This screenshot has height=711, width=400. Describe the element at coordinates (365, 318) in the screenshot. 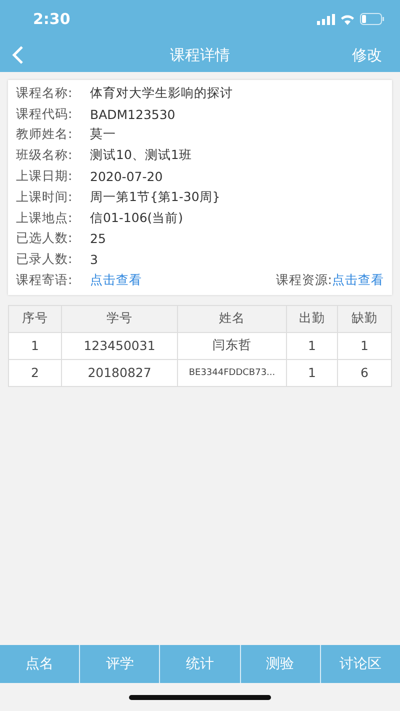

I see `column-header: 缺勤` at that location.